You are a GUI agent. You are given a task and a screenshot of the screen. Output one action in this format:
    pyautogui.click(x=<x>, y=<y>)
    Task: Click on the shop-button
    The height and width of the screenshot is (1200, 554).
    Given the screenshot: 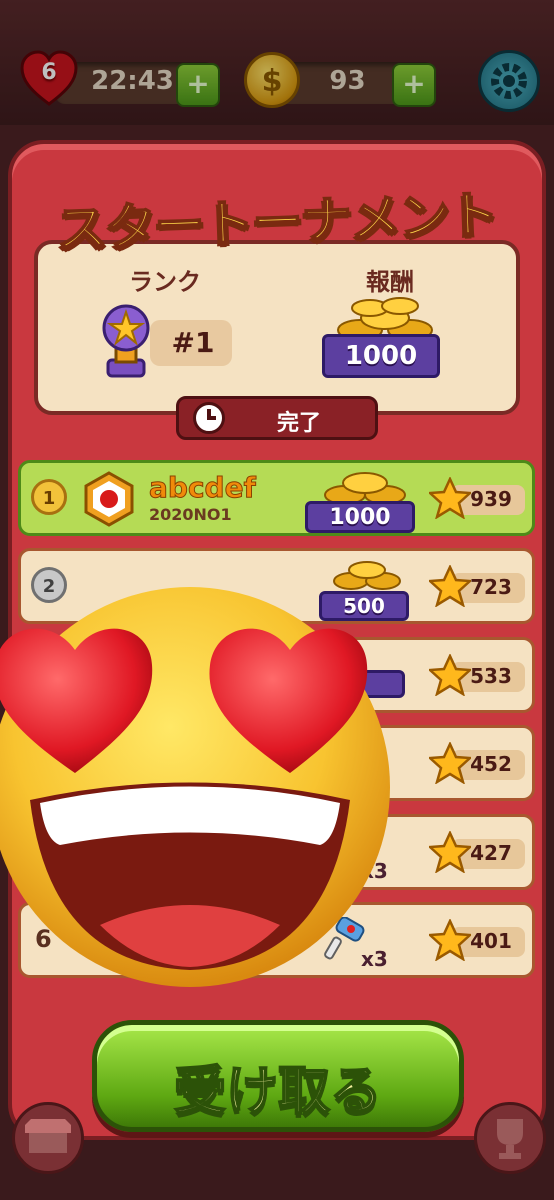 What is the action you would take?
    pyautogui.click(x=48, y=1138)
    